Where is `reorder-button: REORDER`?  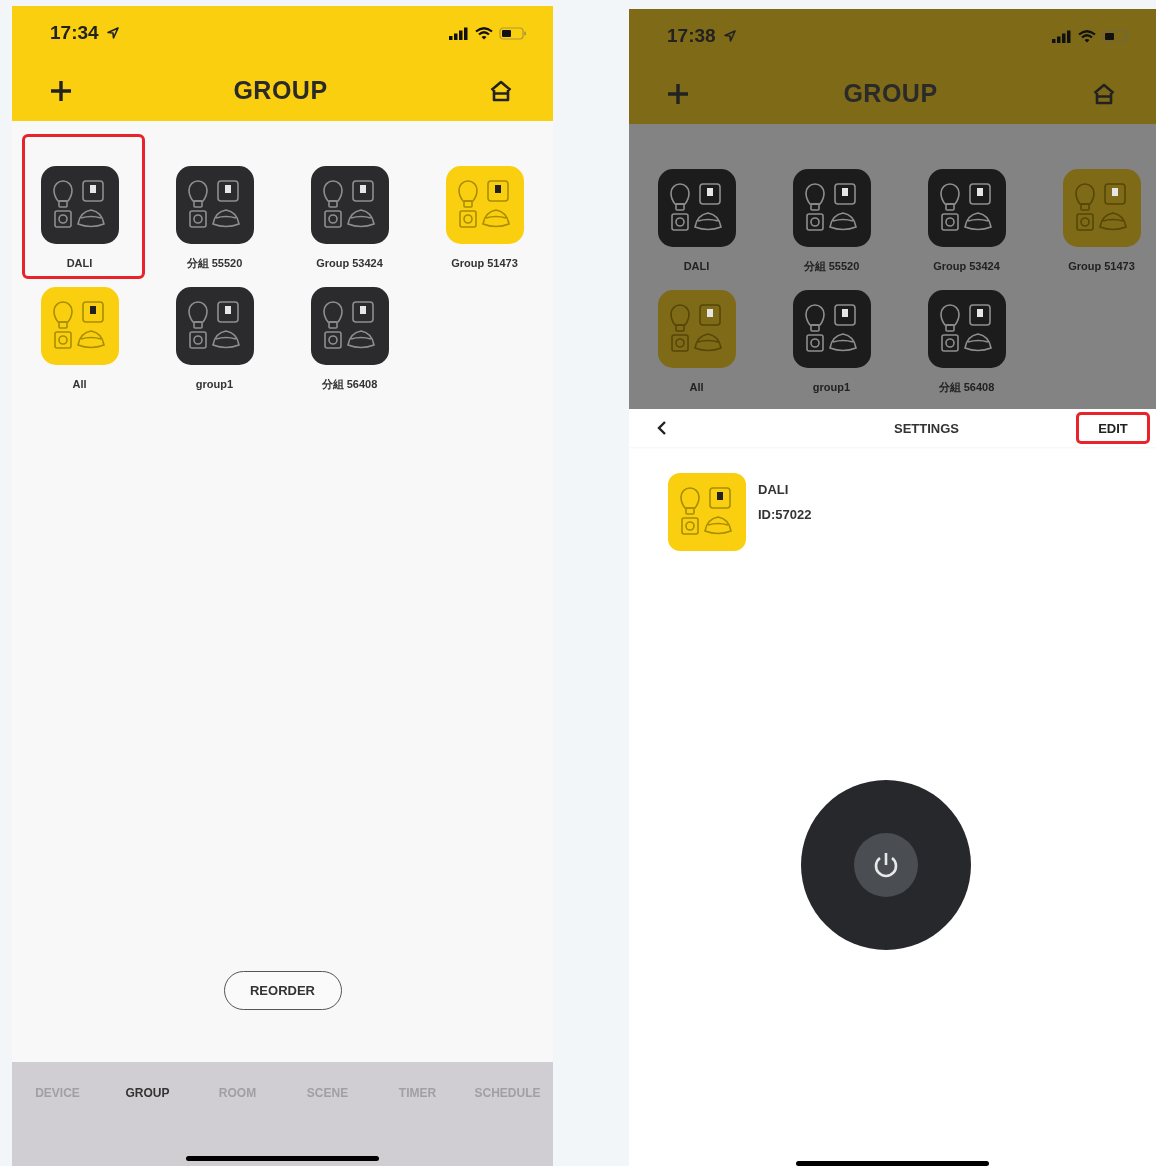
reorder-button: REORDER is located at coordinates (282, 990).